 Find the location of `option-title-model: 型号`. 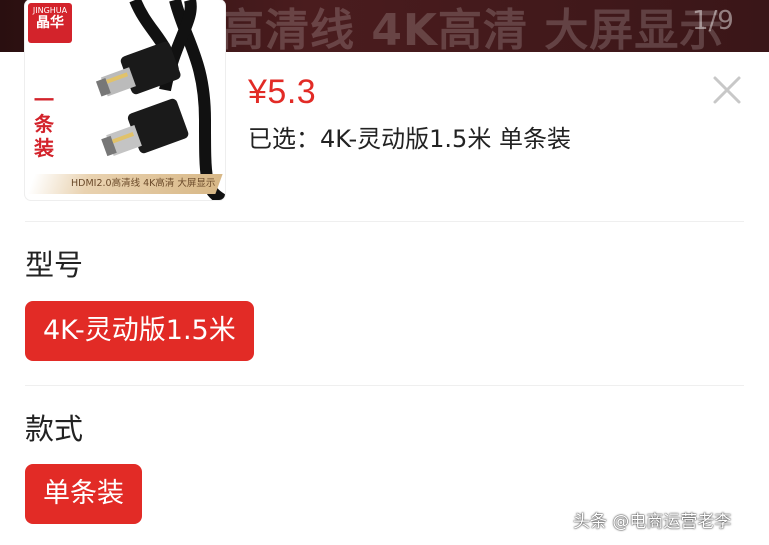

option-title-model: 型号 is located at coordinates (54, 265).